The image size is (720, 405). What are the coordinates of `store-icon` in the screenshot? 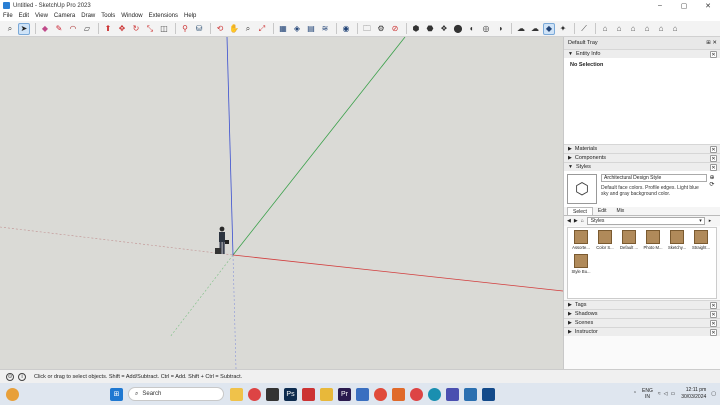 It's located at (470, 394).